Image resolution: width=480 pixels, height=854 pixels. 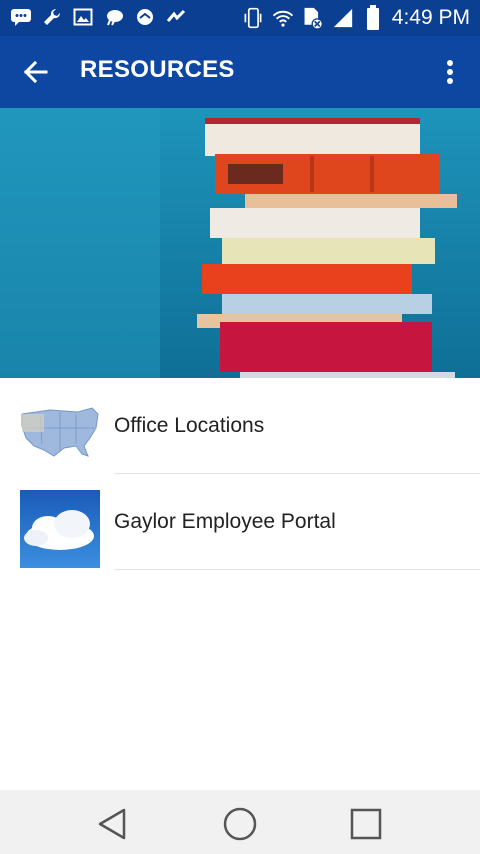 What do you see at coordinates (60, 529) in the screenshot?
I see `cloud-sky-thumbnail` at bounding box center [60, 529].